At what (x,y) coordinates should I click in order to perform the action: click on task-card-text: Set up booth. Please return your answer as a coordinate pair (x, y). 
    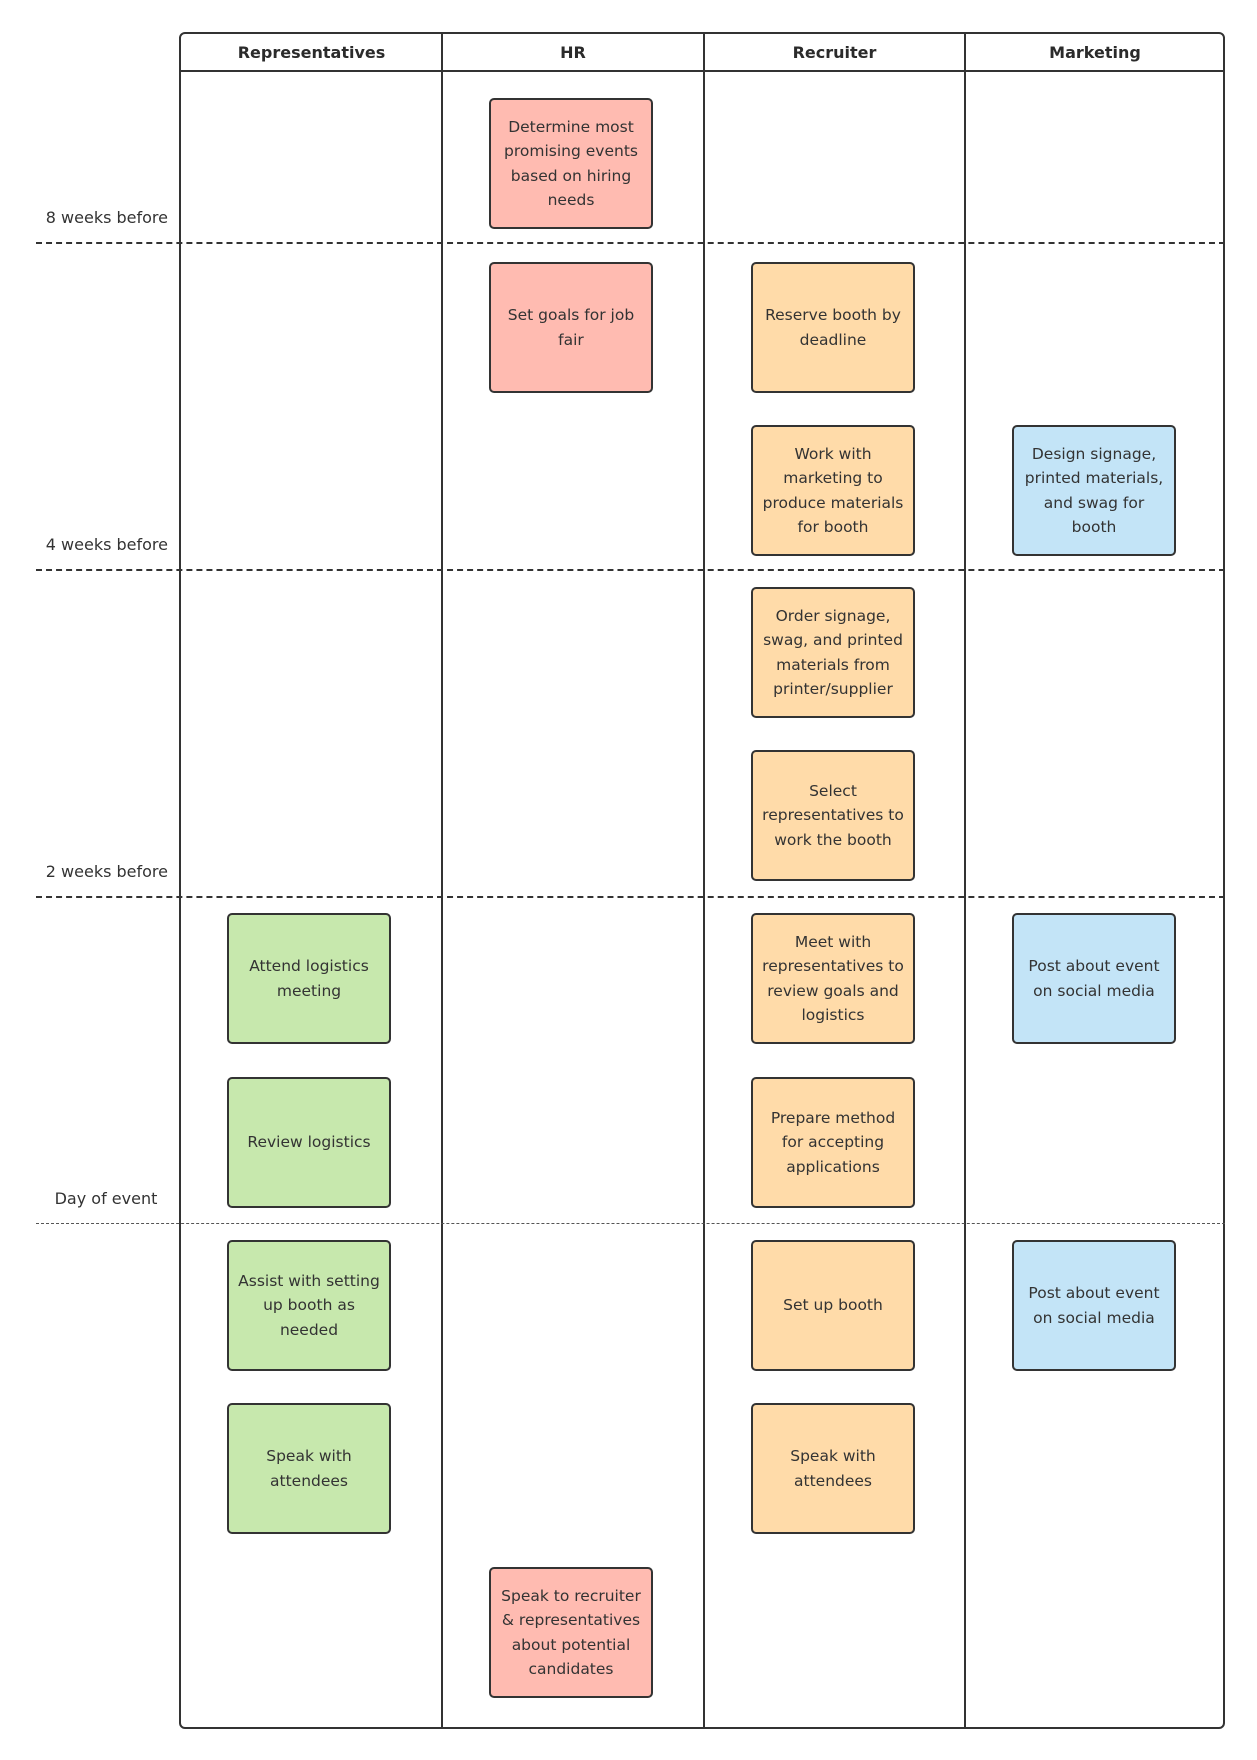
    Looking at the image, I should click on (833, 1305).